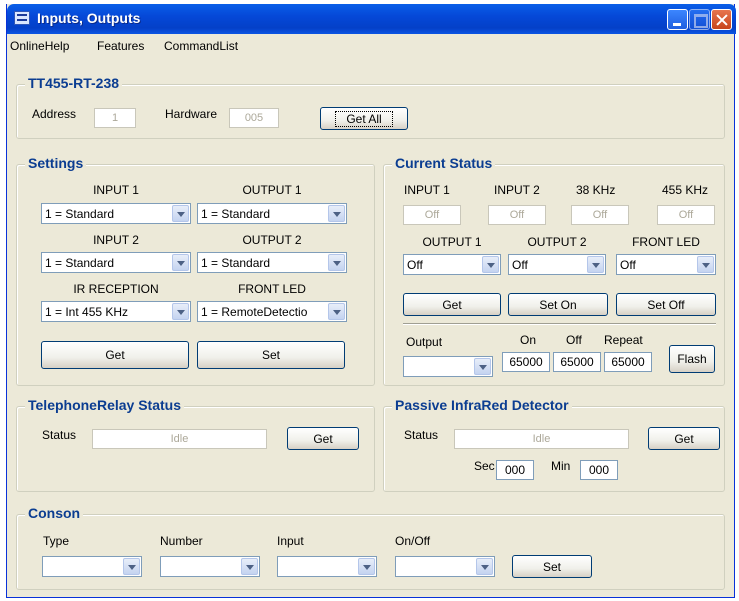 The image size is (739, 601). Describe the element at coordinates (599, 470) in the screenshot. I see `min-field: 000` at that location.